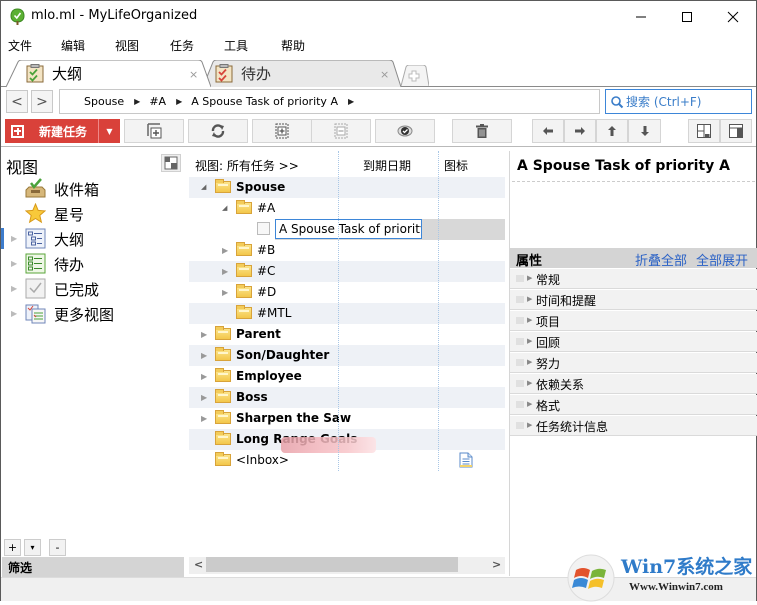 This screenshot has height=605, width=757. I want to click on expand-all-link: 全部展开, so click(726, 259).